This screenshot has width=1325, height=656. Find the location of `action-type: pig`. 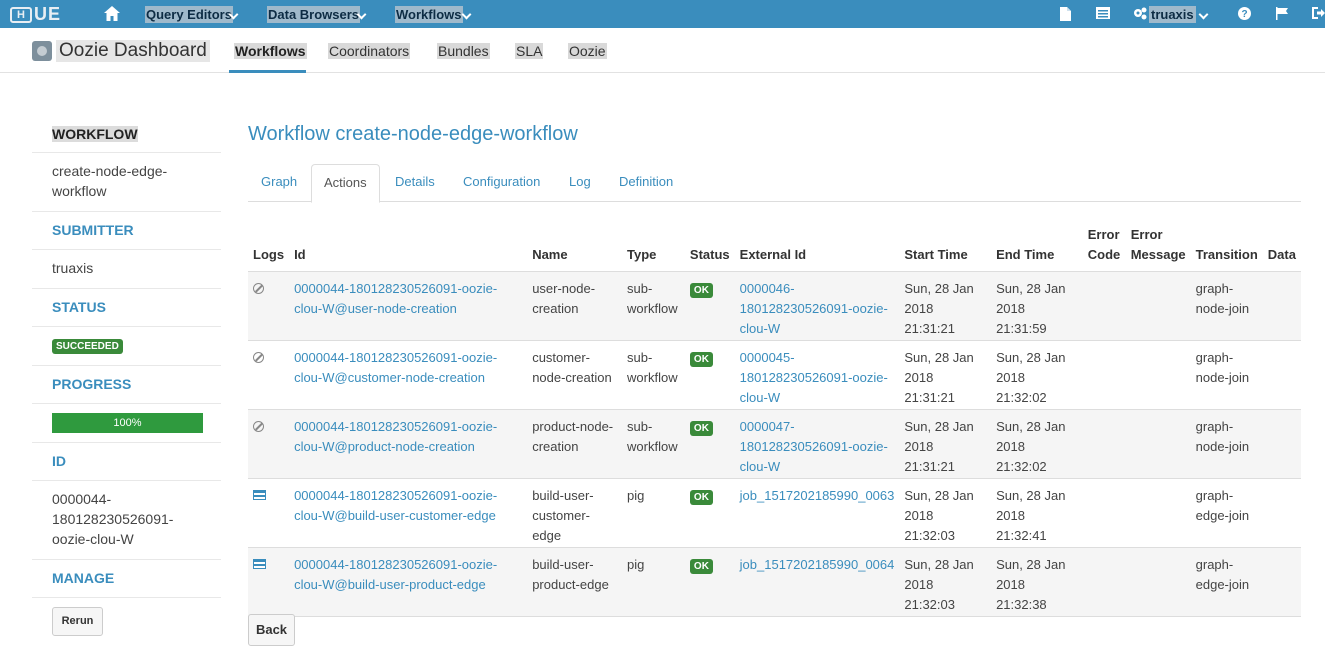

action-type: pig is located at coordinates (653, 513).